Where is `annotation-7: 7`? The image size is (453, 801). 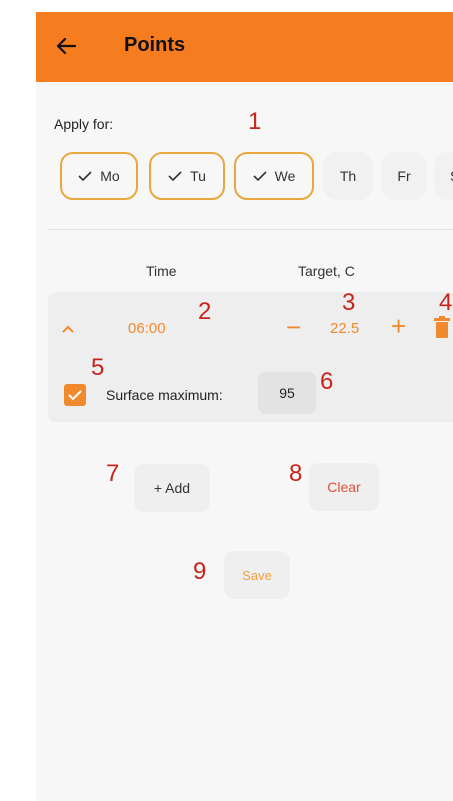
annotation-7: 7 is located at coordinates (113, 473).